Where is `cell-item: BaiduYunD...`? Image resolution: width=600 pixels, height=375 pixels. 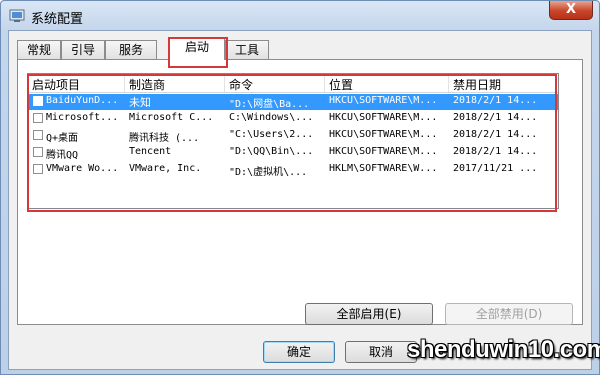 cell-item: BaiduYunD... is located at coordinates (82, 100).